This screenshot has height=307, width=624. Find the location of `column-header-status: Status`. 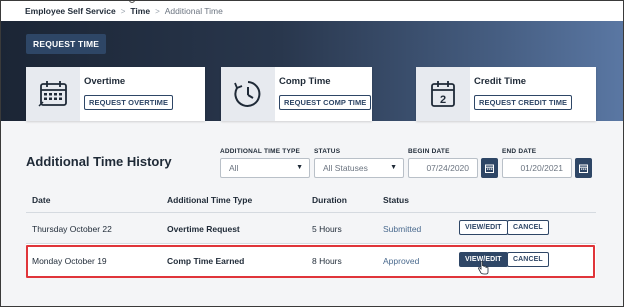

column-header-status: Status is located at coordinates (396, 200).